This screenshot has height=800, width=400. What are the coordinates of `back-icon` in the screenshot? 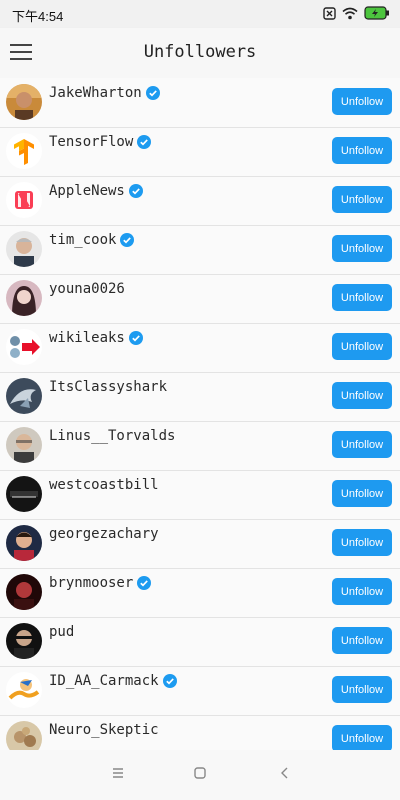 It's located at (285, 773).